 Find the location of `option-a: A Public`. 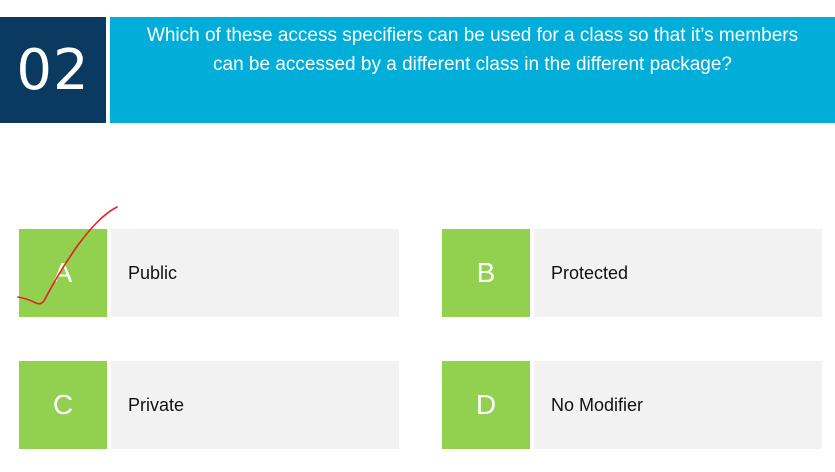

option-a: A Public is located at coordinates (209, 273).